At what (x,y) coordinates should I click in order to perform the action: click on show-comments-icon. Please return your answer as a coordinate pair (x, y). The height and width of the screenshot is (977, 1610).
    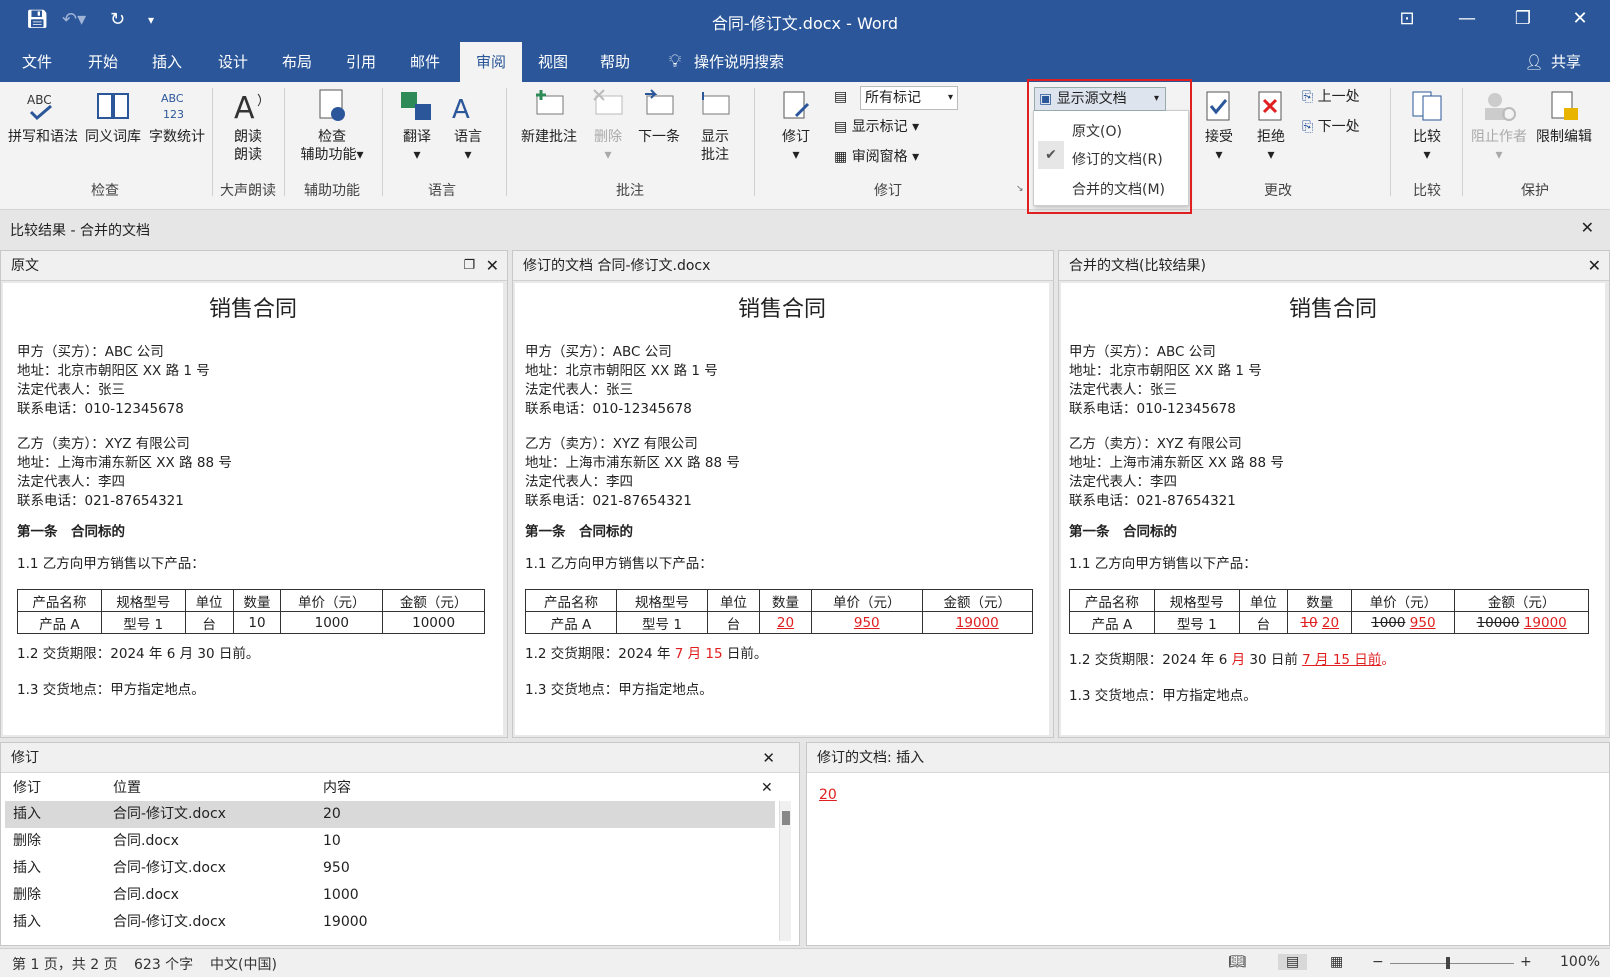
    Looking at the image, I should click on (716, 103).